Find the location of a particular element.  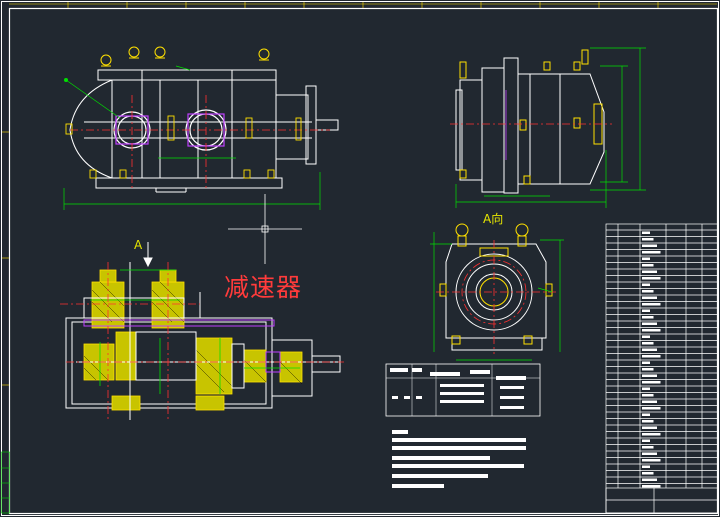

technical-requirements is located at coordinates (459, 459).